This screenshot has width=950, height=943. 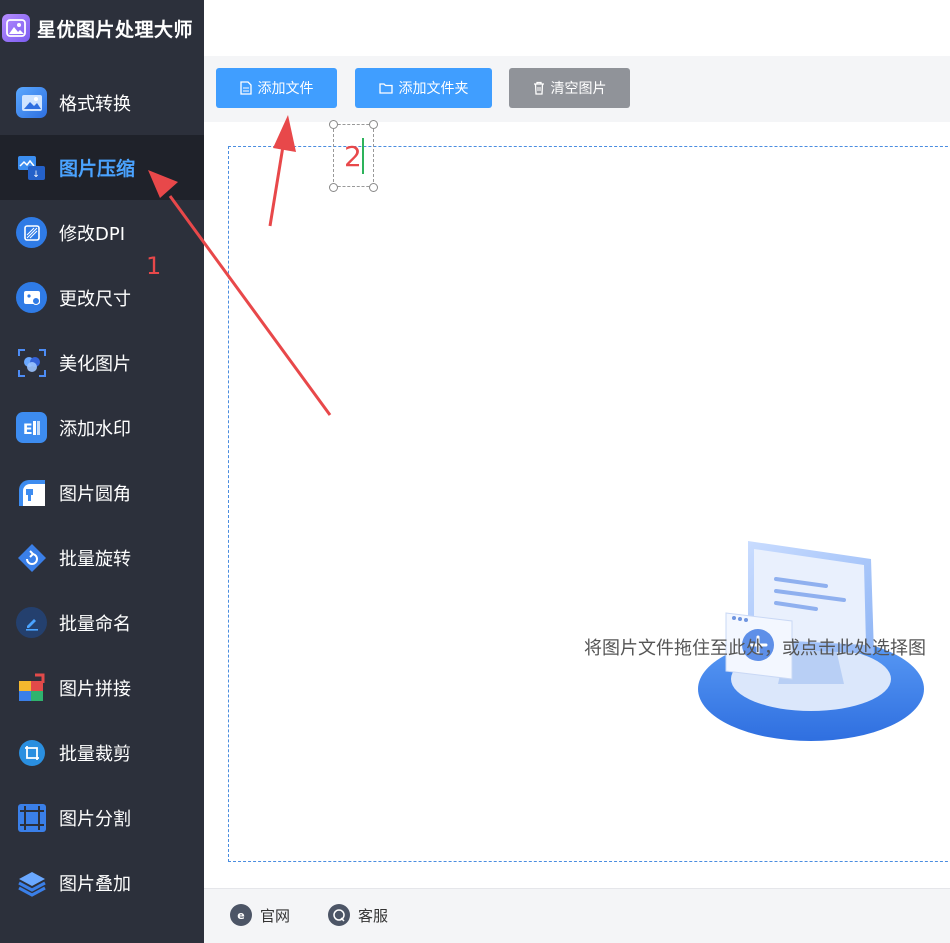 I want to click on arrow-to-compress, so click(x=240, y=293).